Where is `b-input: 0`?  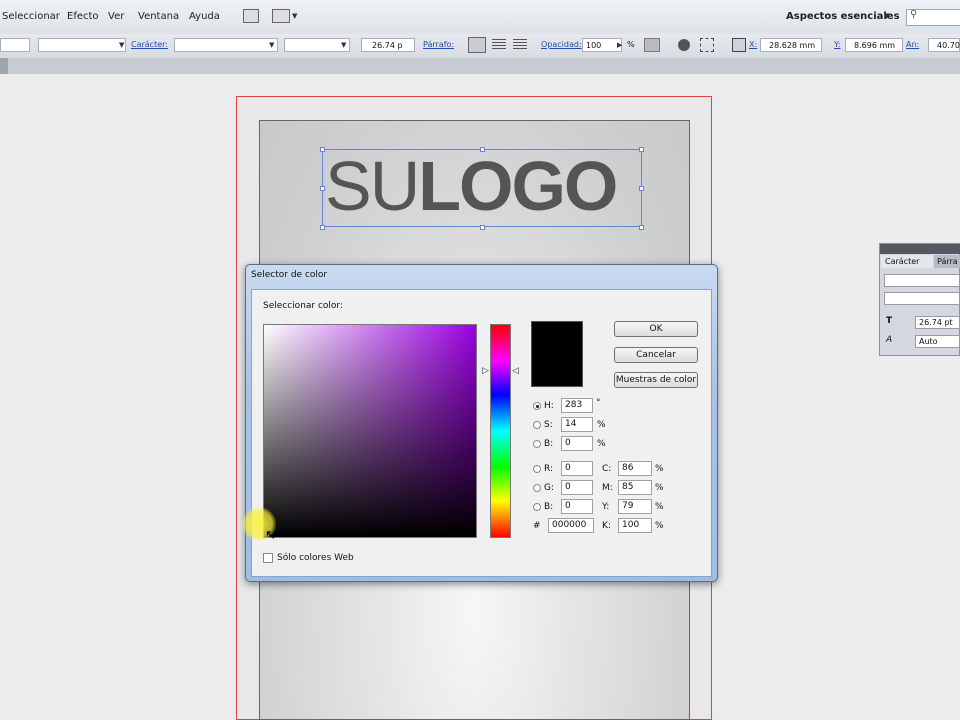
b-input: 0 is located at coordinates (577, 443).